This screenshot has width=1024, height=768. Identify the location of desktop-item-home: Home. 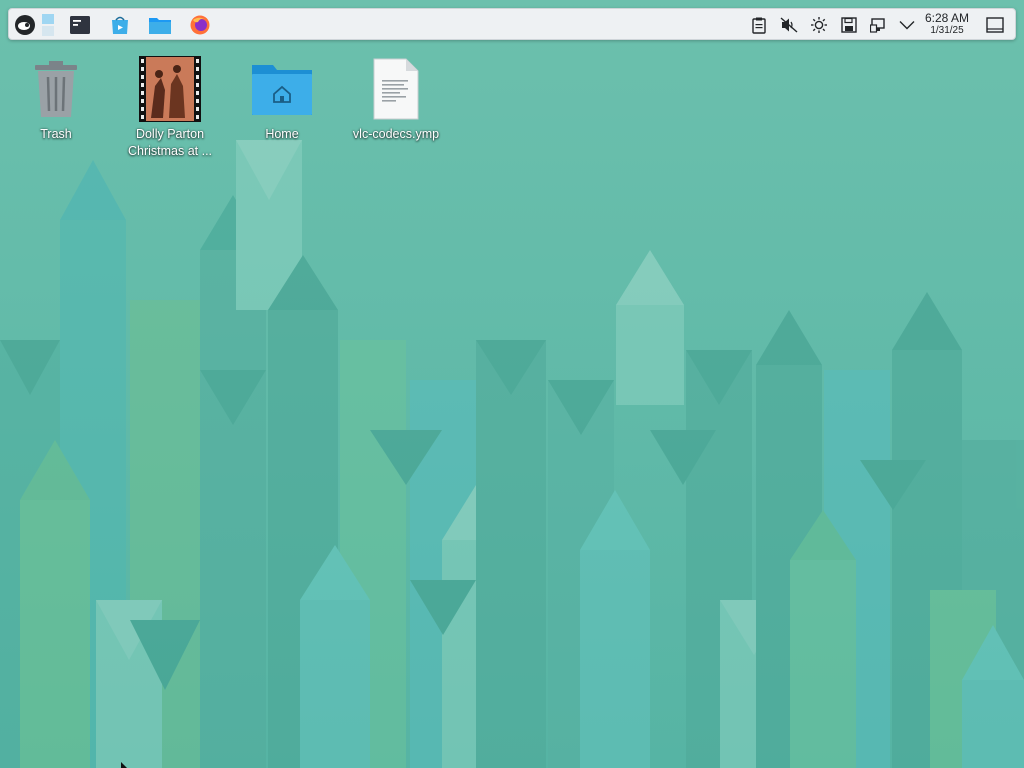
(282, 98).